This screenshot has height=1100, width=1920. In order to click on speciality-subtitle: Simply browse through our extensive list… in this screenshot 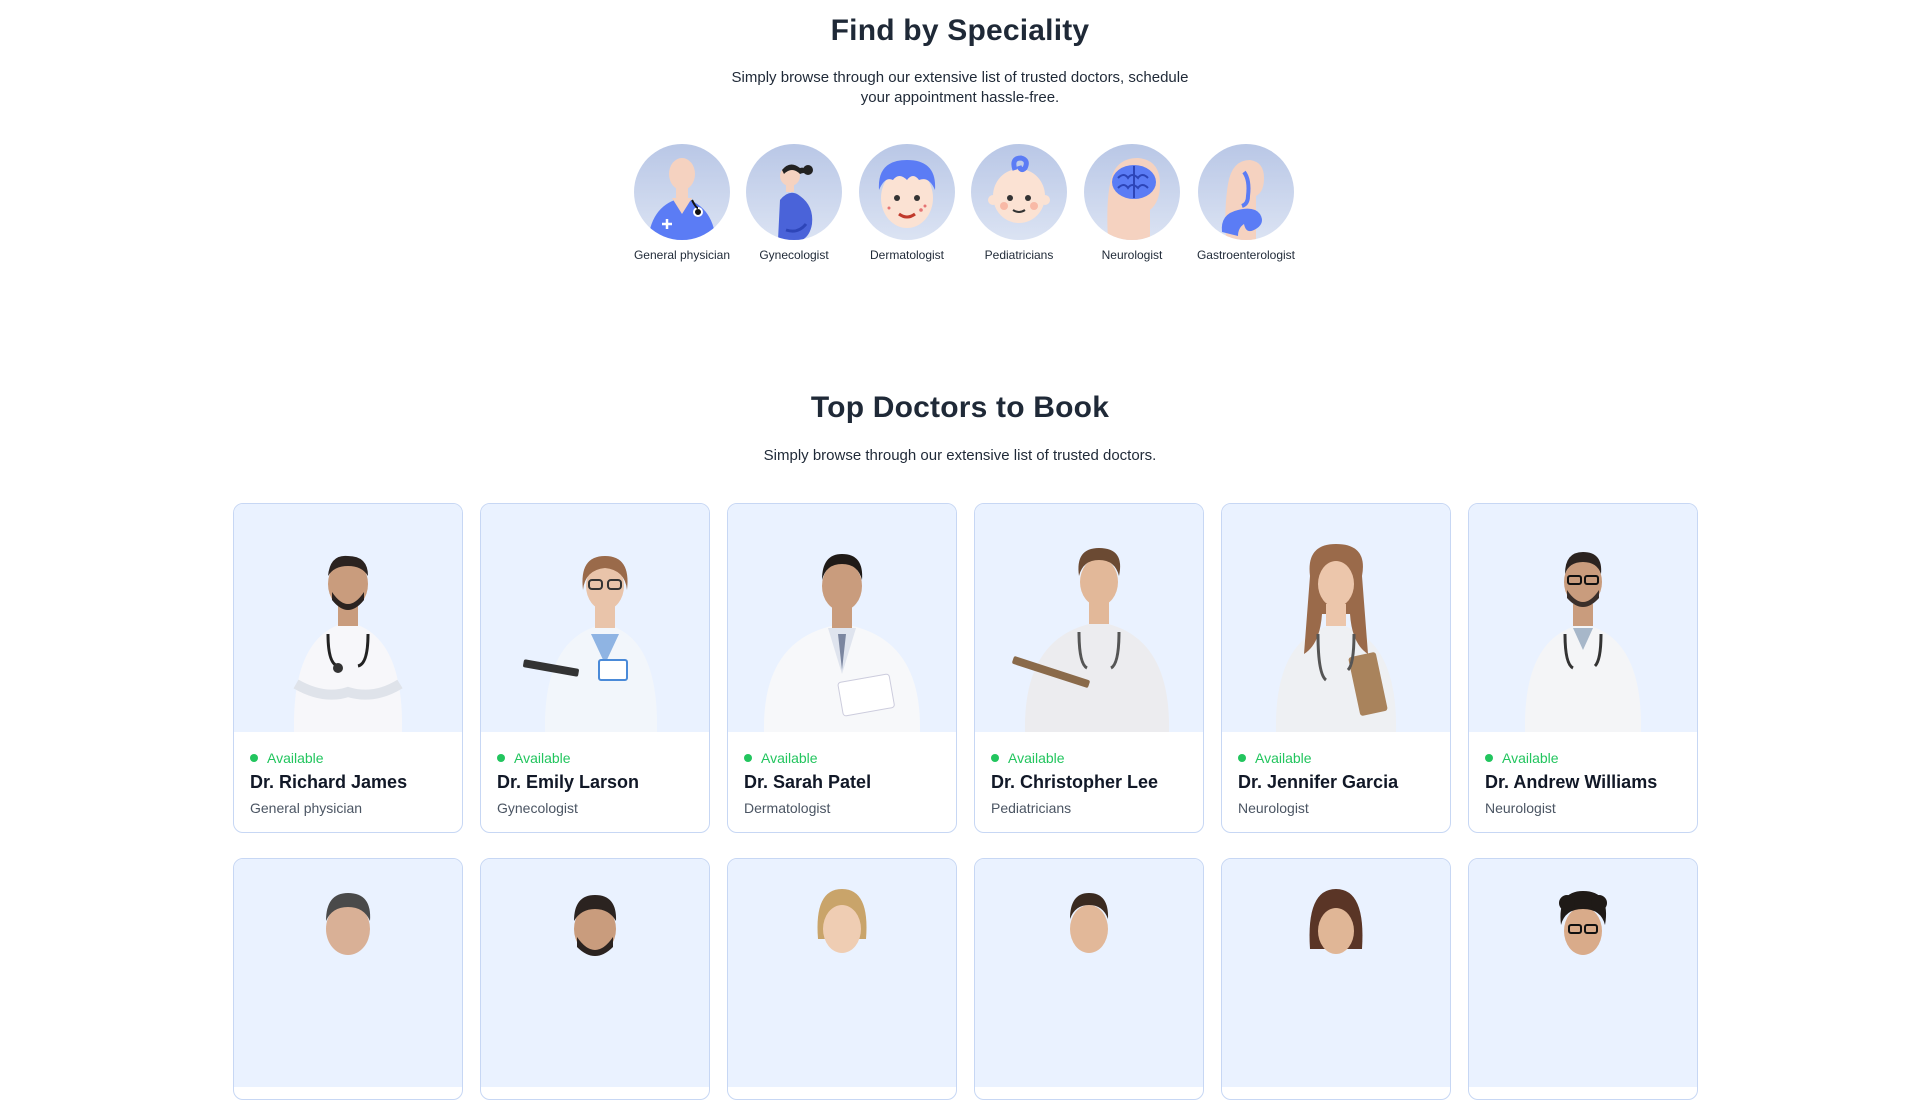, I will do `click(960, 87)`.